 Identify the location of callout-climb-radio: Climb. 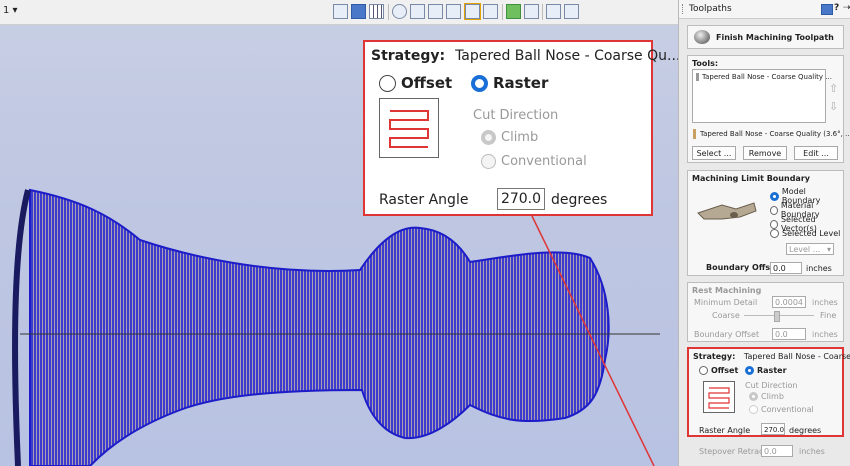
(509, 137).